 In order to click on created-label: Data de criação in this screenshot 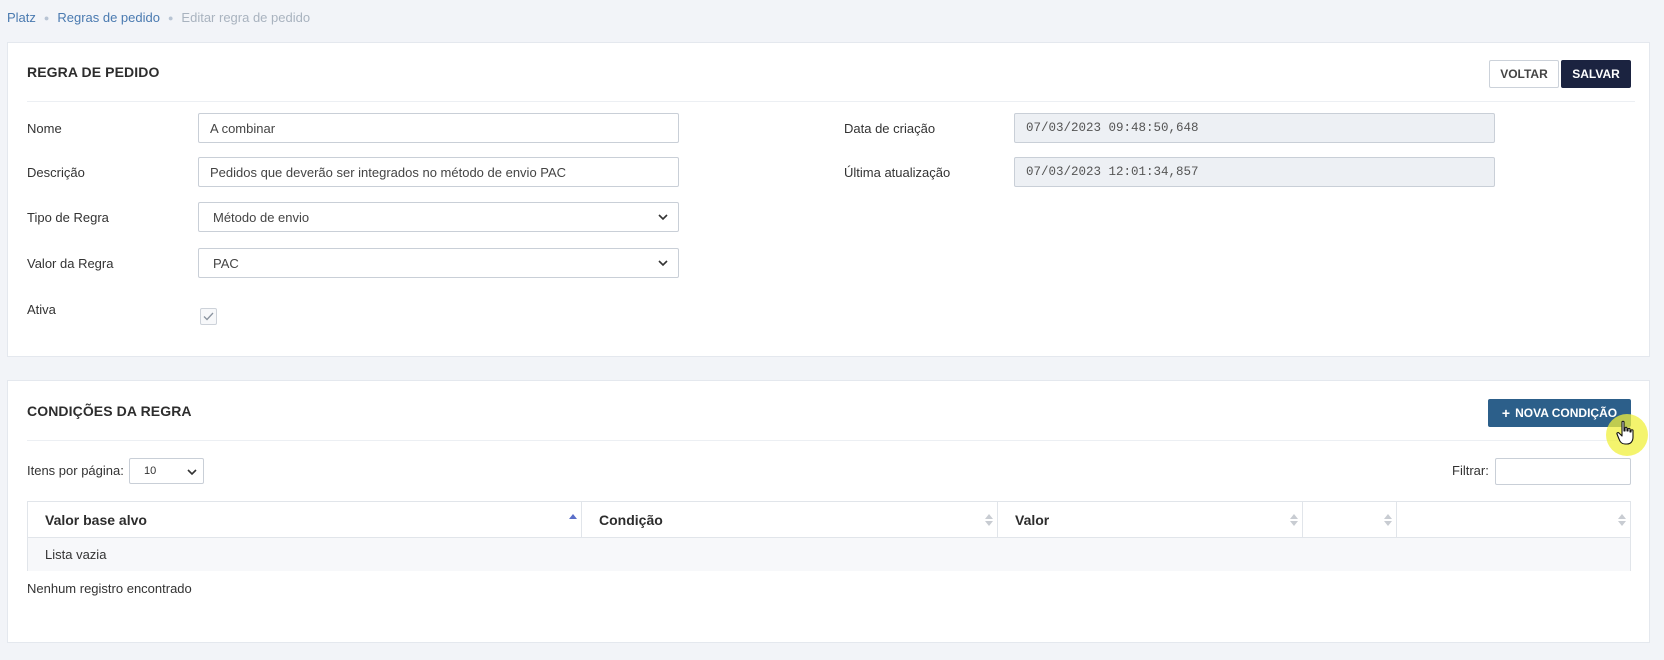, I will do `click(890, 128)`.